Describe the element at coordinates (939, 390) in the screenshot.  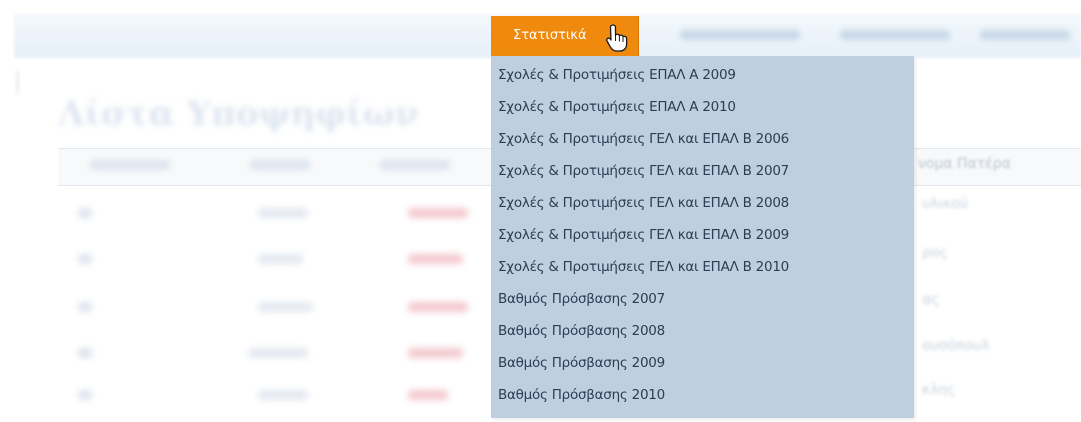
I see `row-edge-text: κλης` at that location.